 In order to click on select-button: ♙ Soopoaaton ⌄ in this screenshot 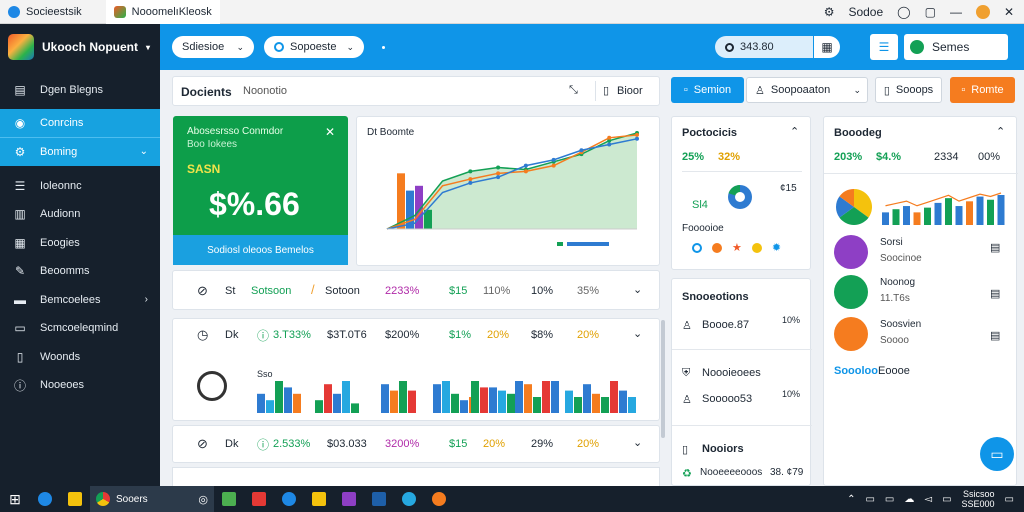, I will do `click(807, 90)`.